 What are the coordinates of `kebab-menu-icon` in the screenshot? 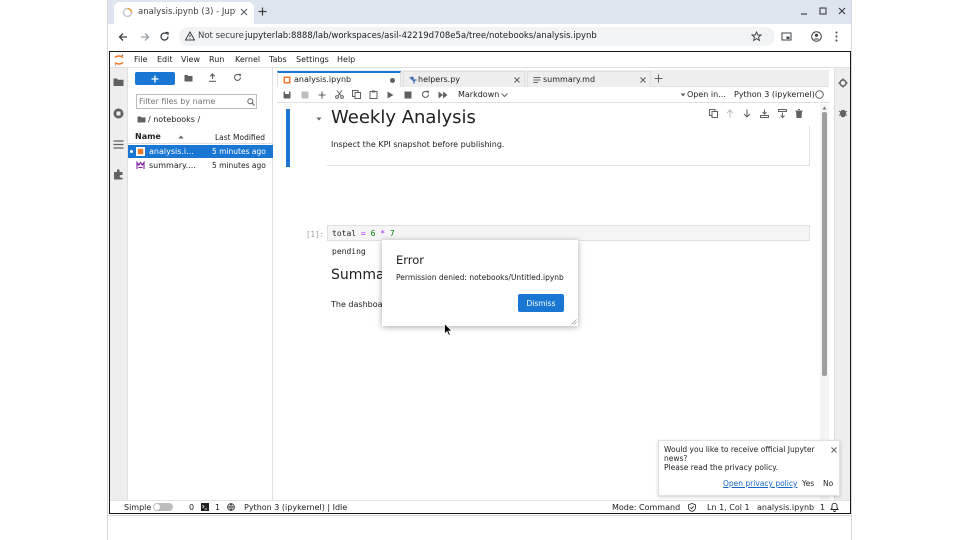 It's located at (836, 36).